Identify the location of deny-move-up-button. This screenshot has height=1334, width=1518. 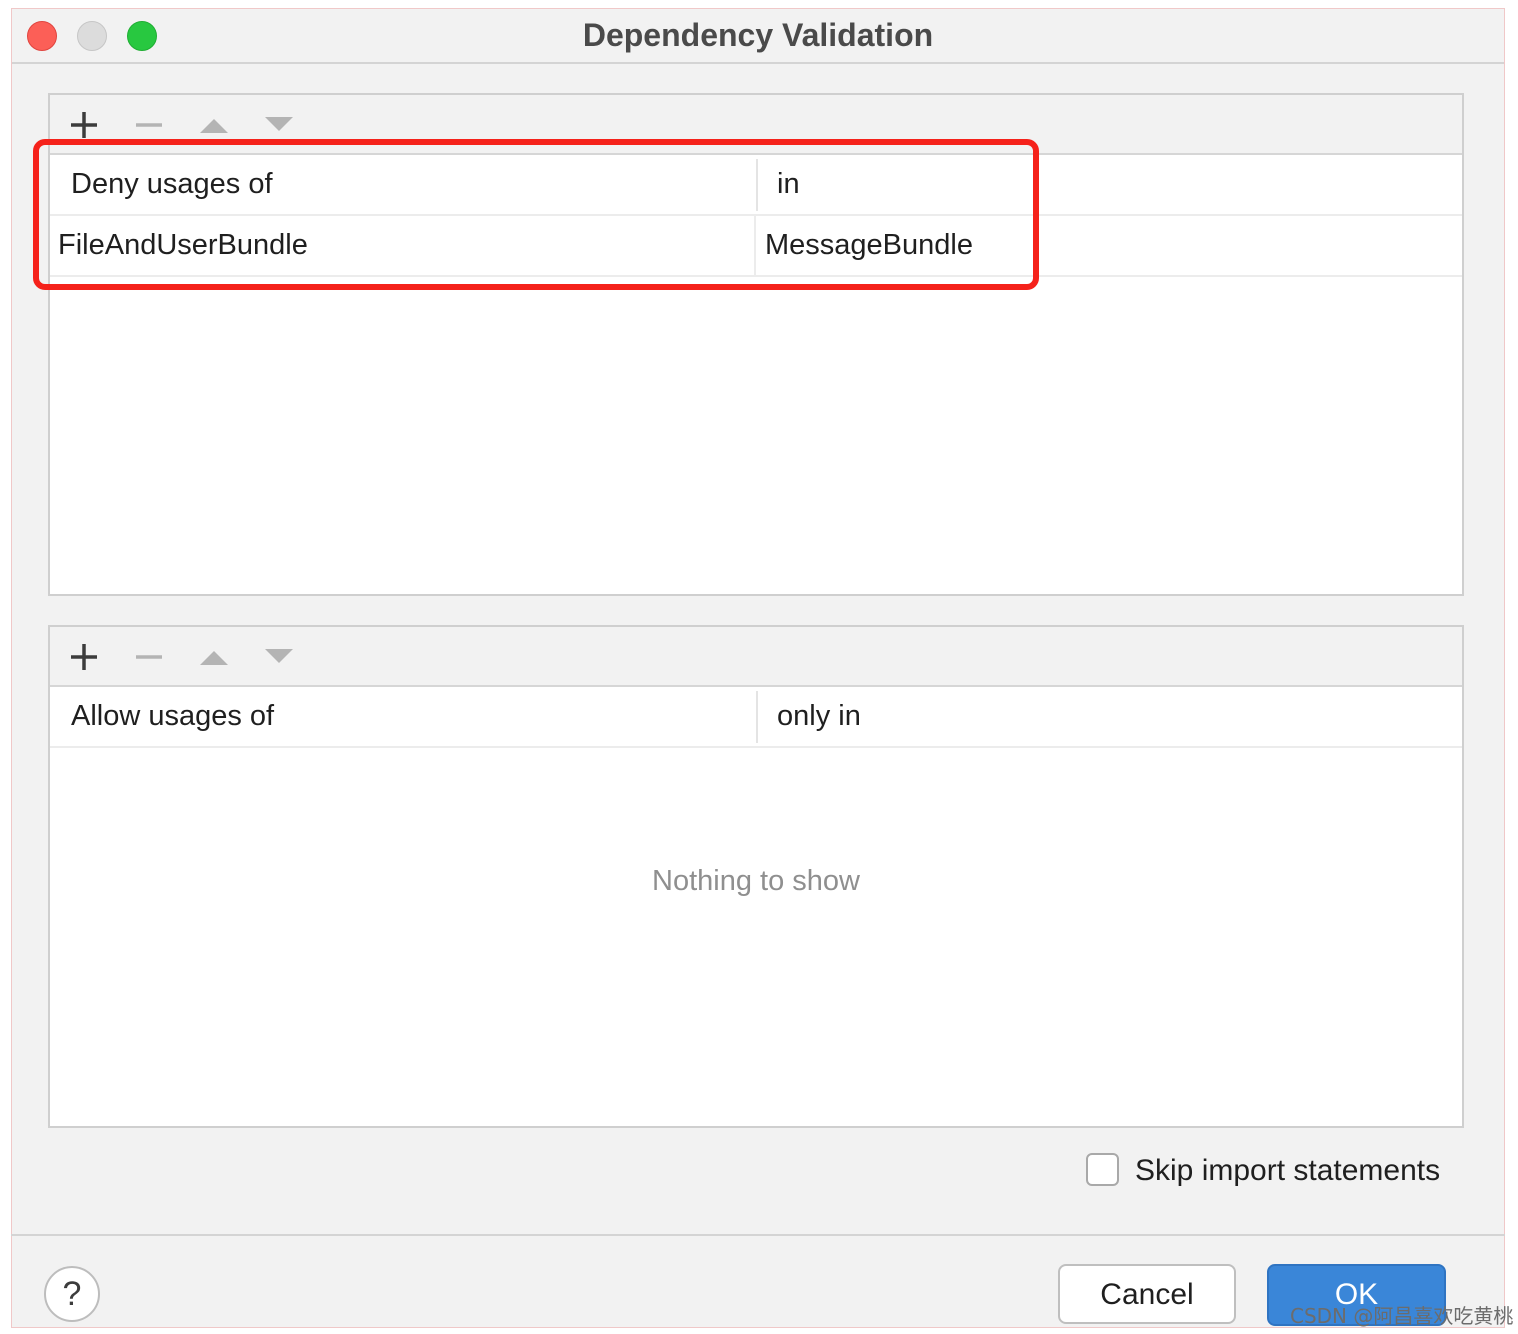
(214, 125).